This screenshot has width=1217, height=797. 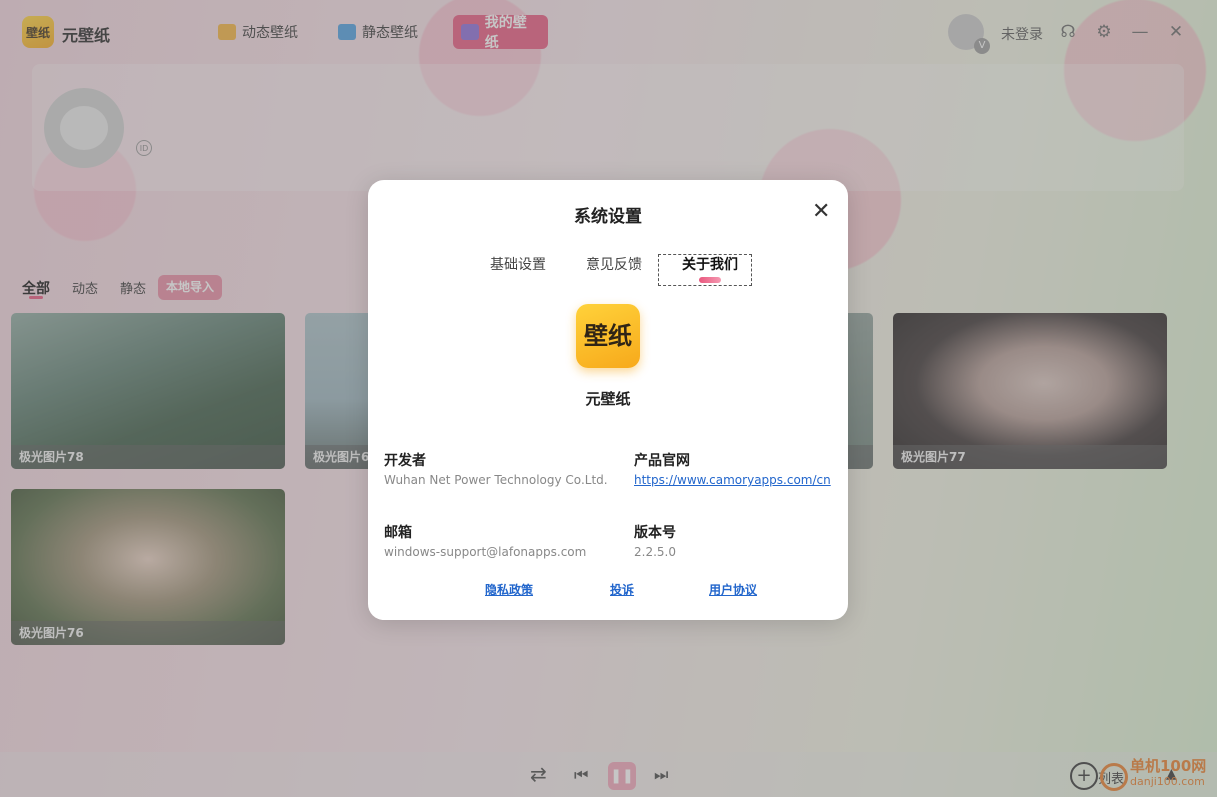 What do you see at coordinates (405, 461) in the screenshot?
I see `developer-label: 开发者` at bounding box center [405, 461].